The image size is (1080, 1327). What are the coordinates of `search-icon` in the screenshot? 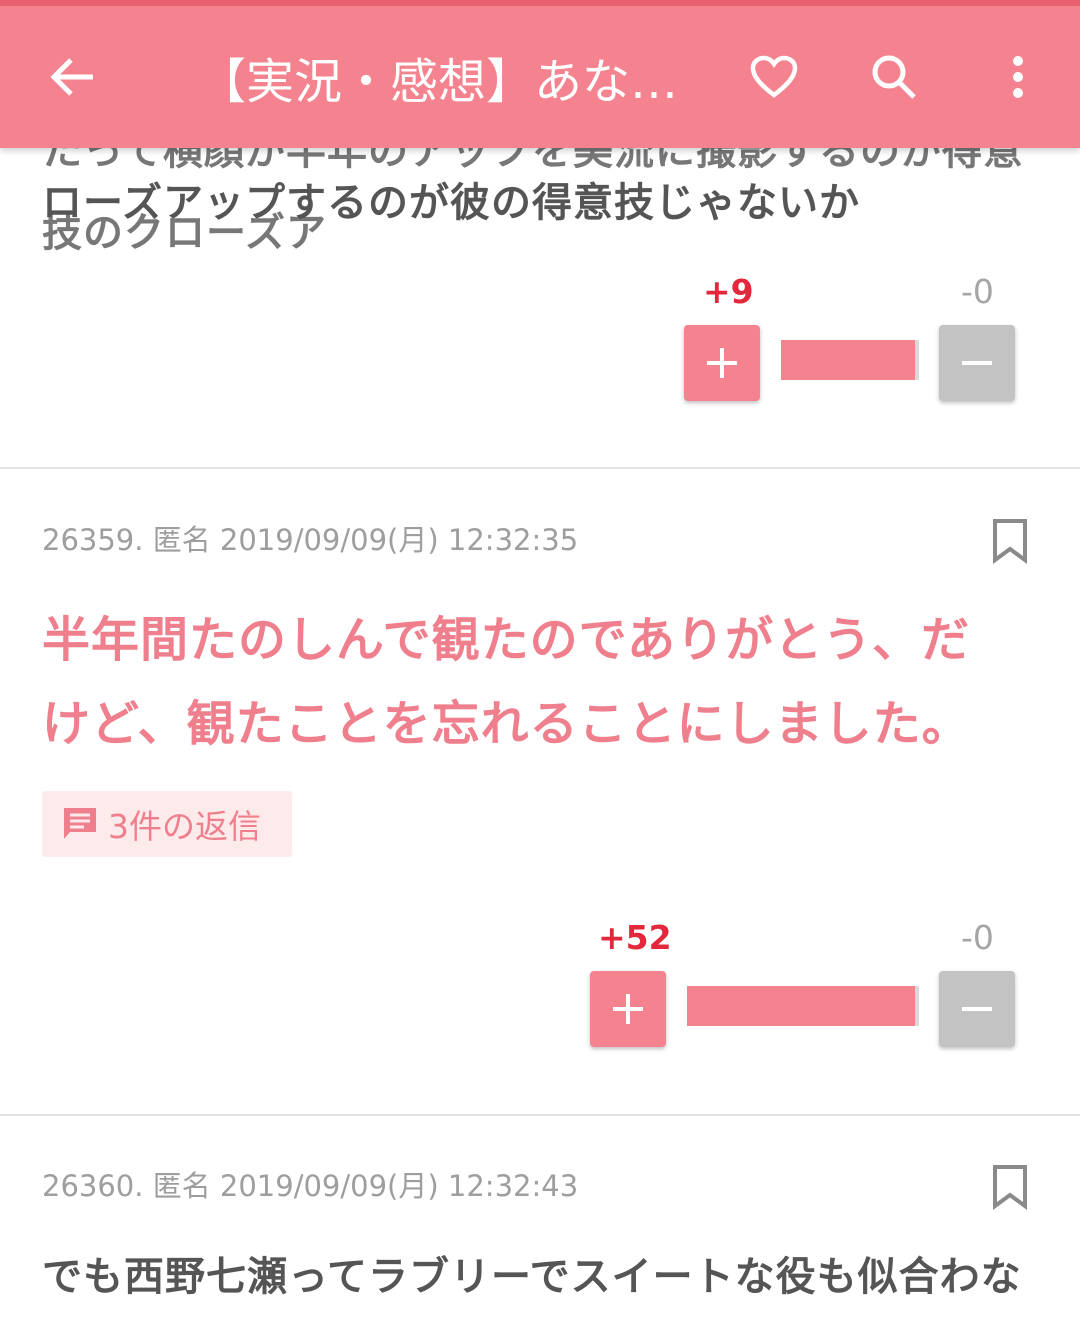 It's located at (894, 77).